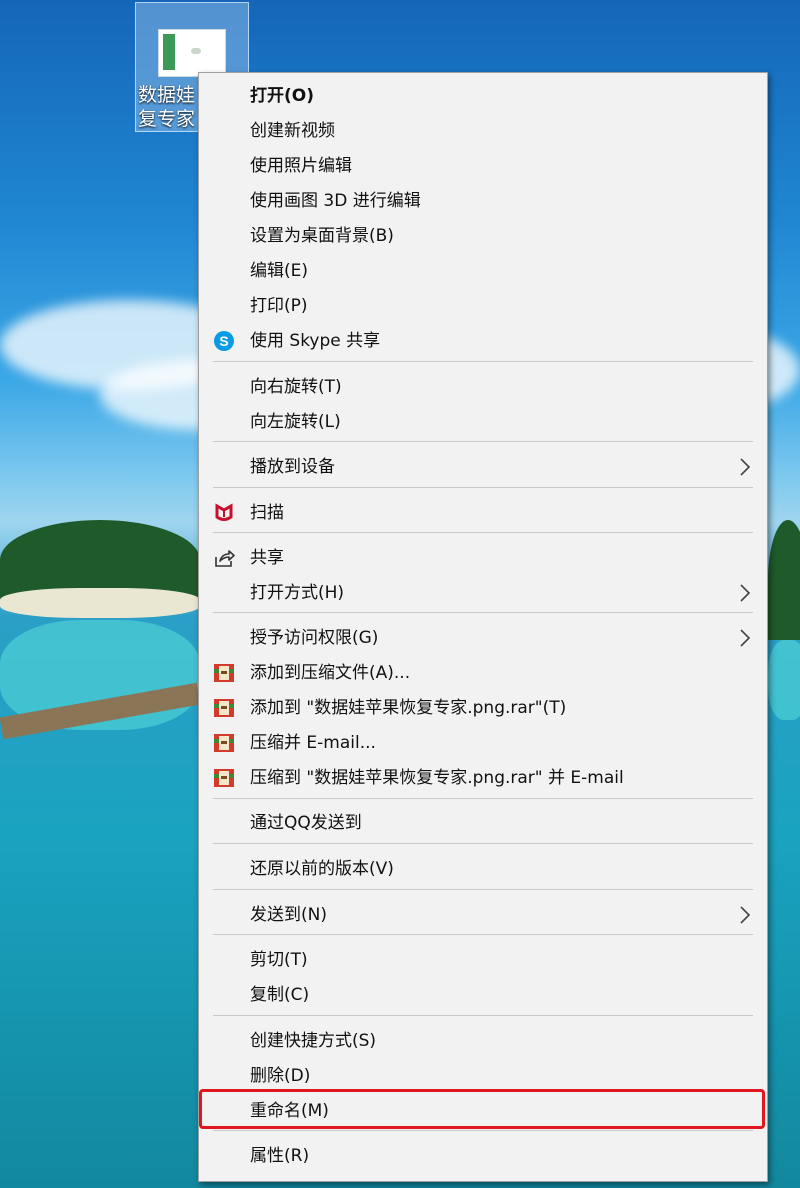 The image size is (800, 1188). I want to click on menu-item-label: 授予访问权限(G), so click(314, 638).